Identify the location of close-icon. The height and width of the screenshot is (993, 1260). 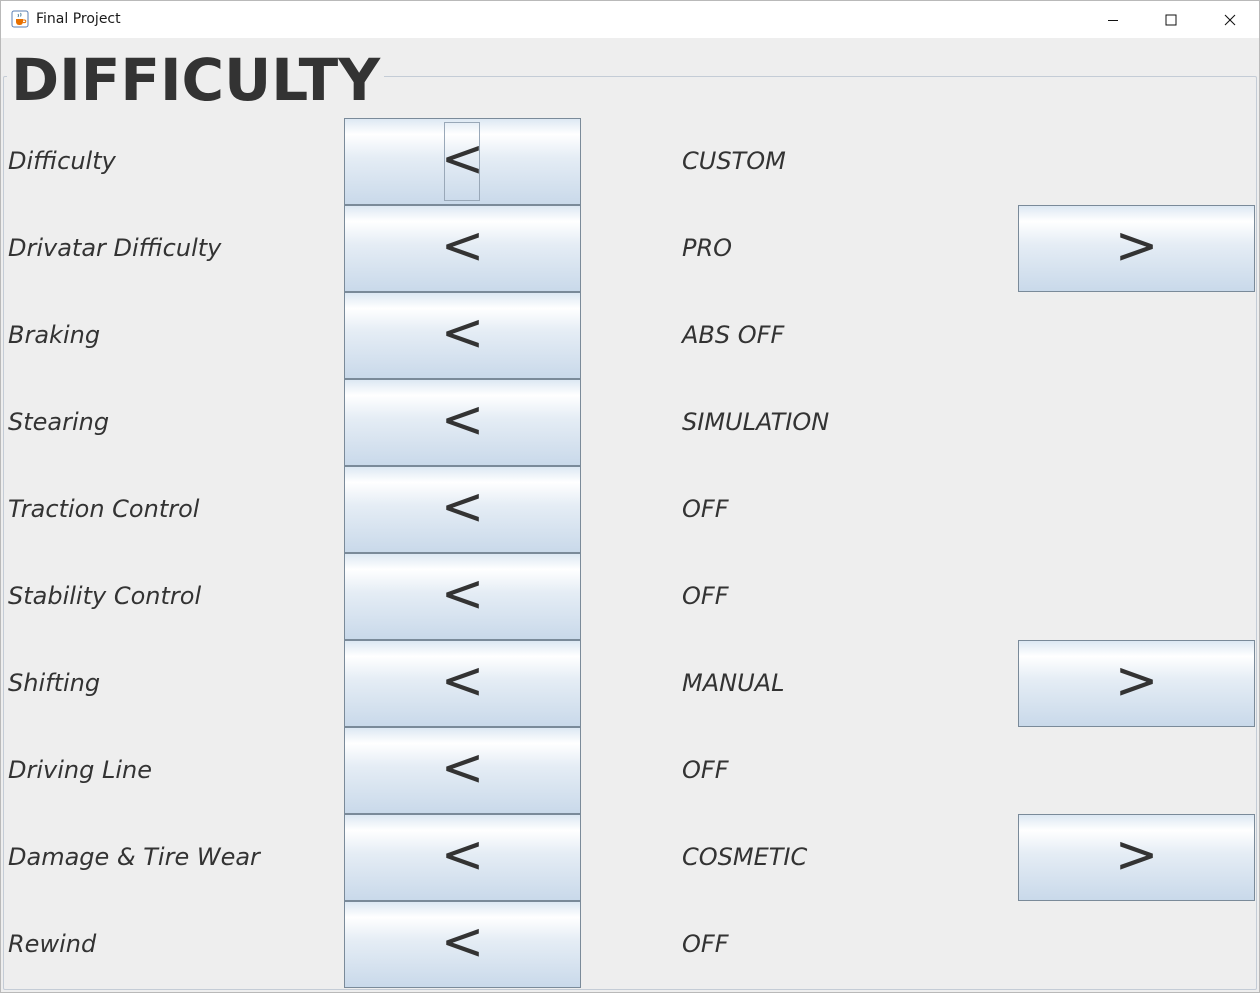
(1230, 19).